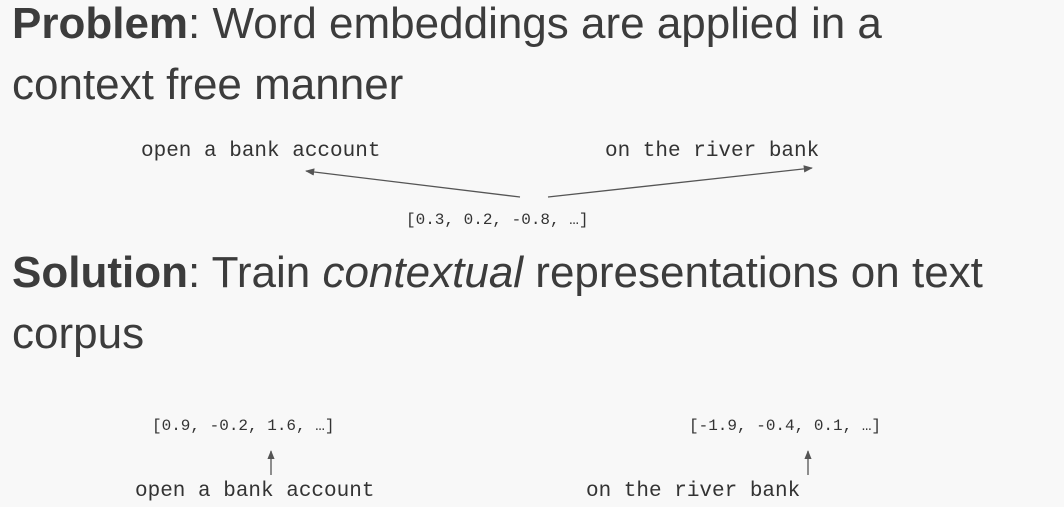 The width and height of the screenshot is (1064, 507). I want to click on arrow-to-phrase-left, so click(413, 183).